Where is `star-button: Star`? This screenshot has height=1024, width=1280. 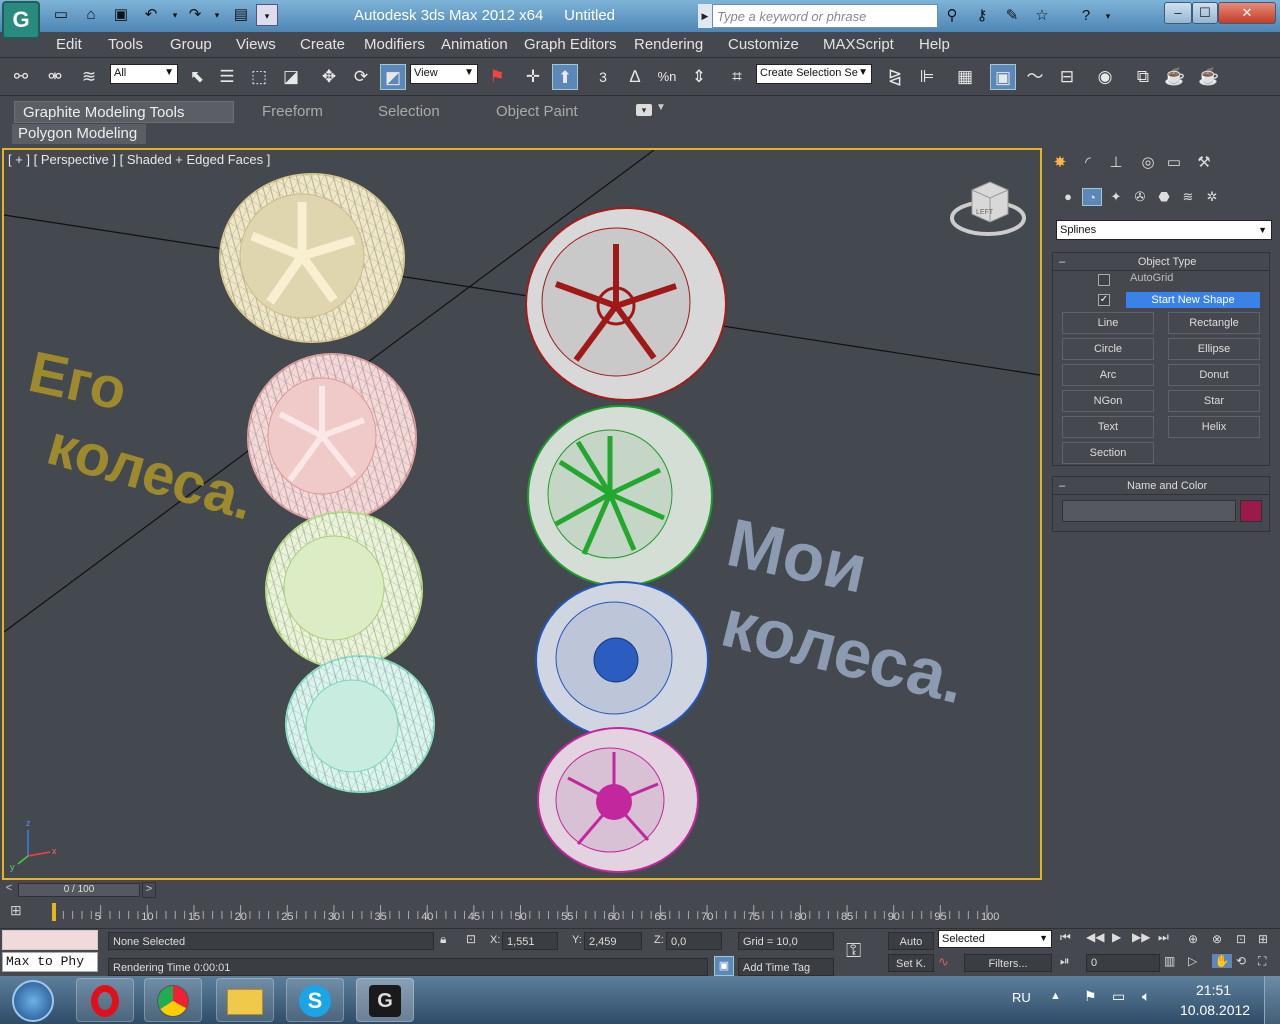 star-button: Star is located at coordinates (1214, 401).